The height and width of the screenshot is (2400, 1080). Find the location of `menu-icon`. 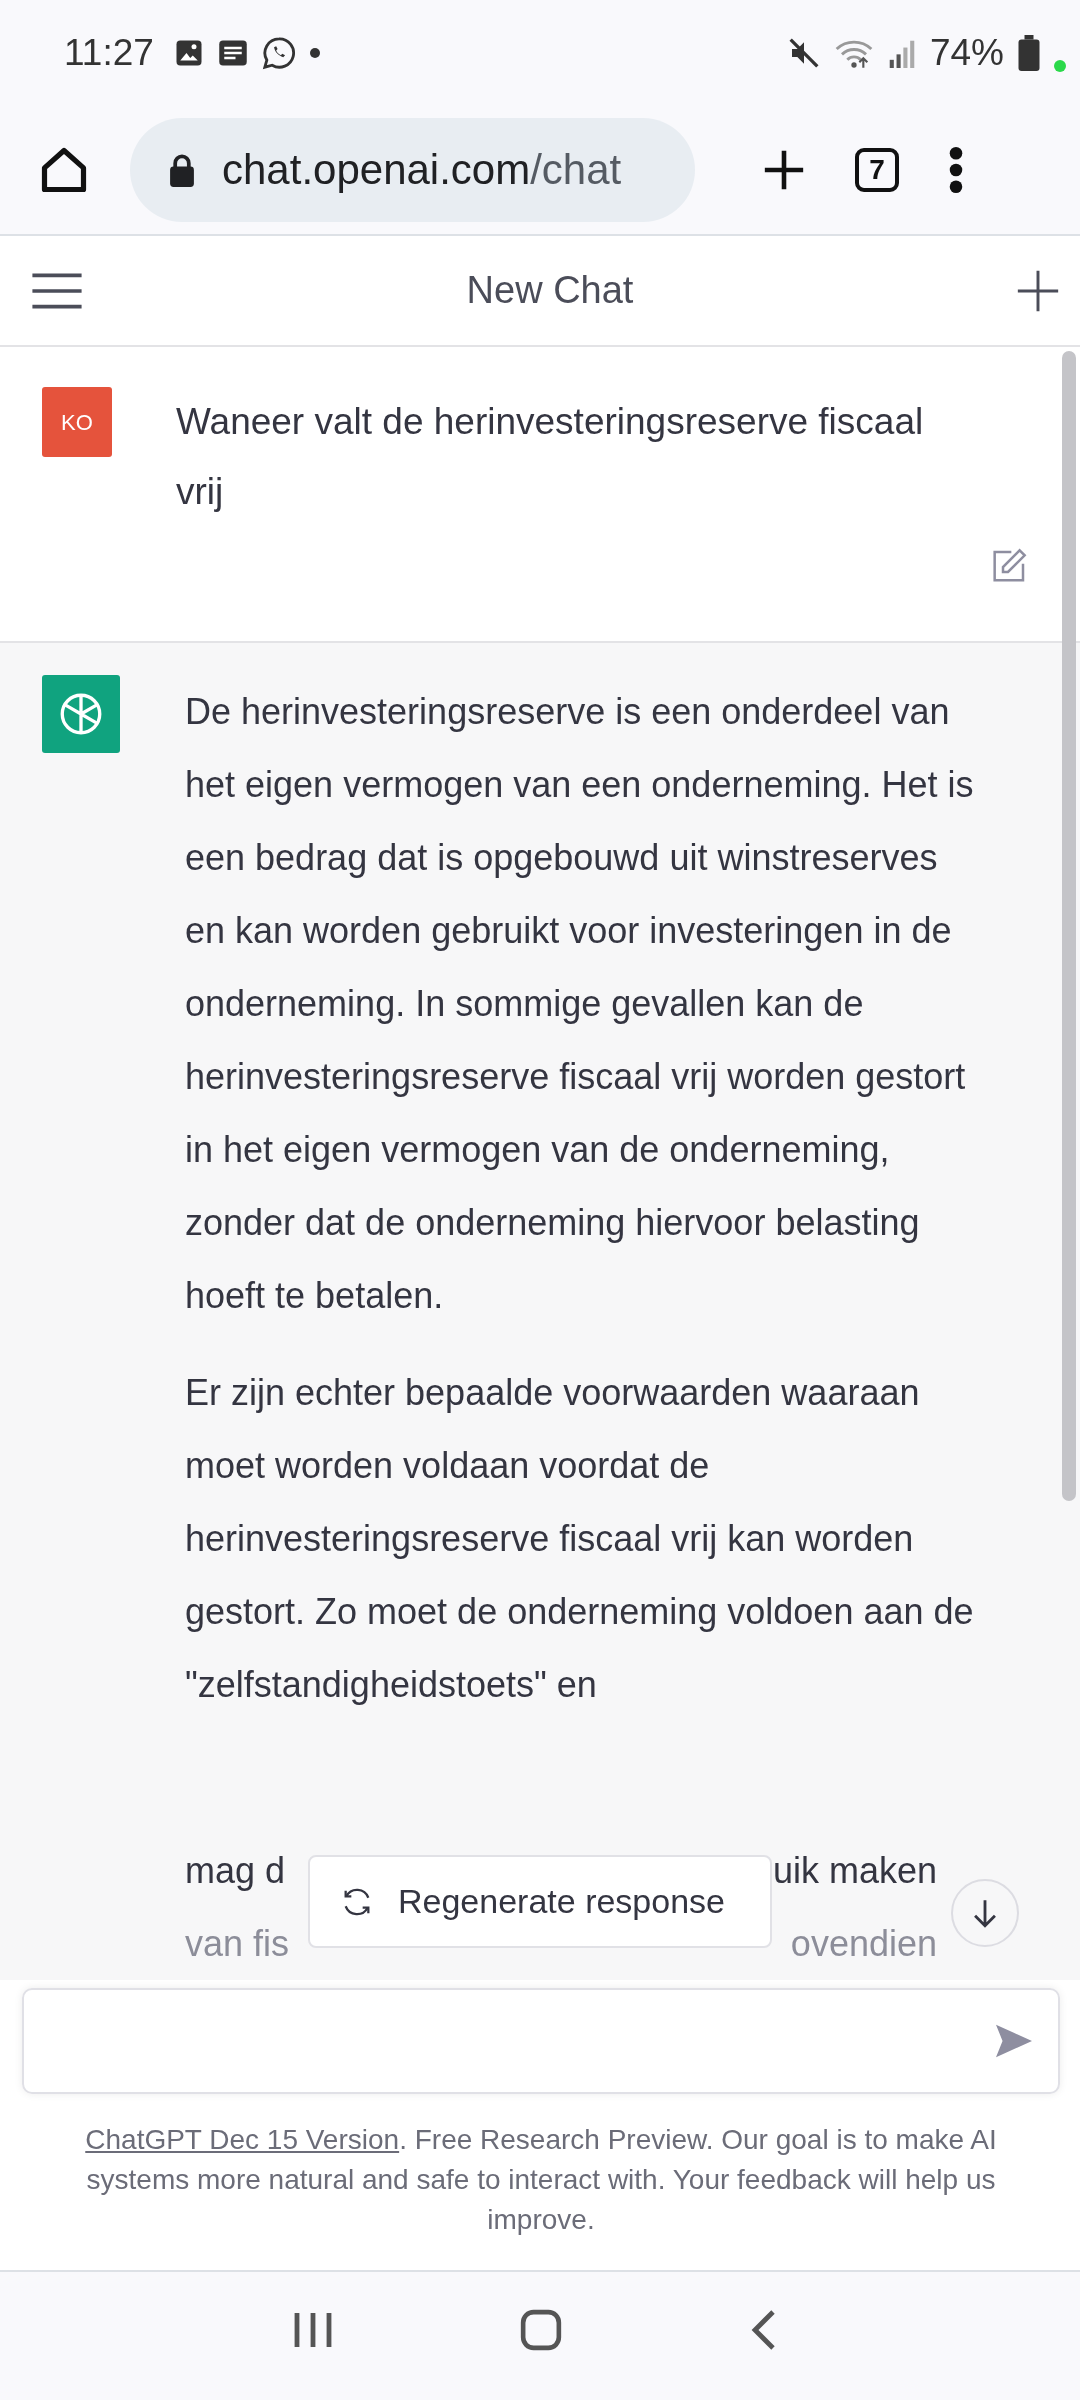

menu-icon is located at coordinates (57, 290).